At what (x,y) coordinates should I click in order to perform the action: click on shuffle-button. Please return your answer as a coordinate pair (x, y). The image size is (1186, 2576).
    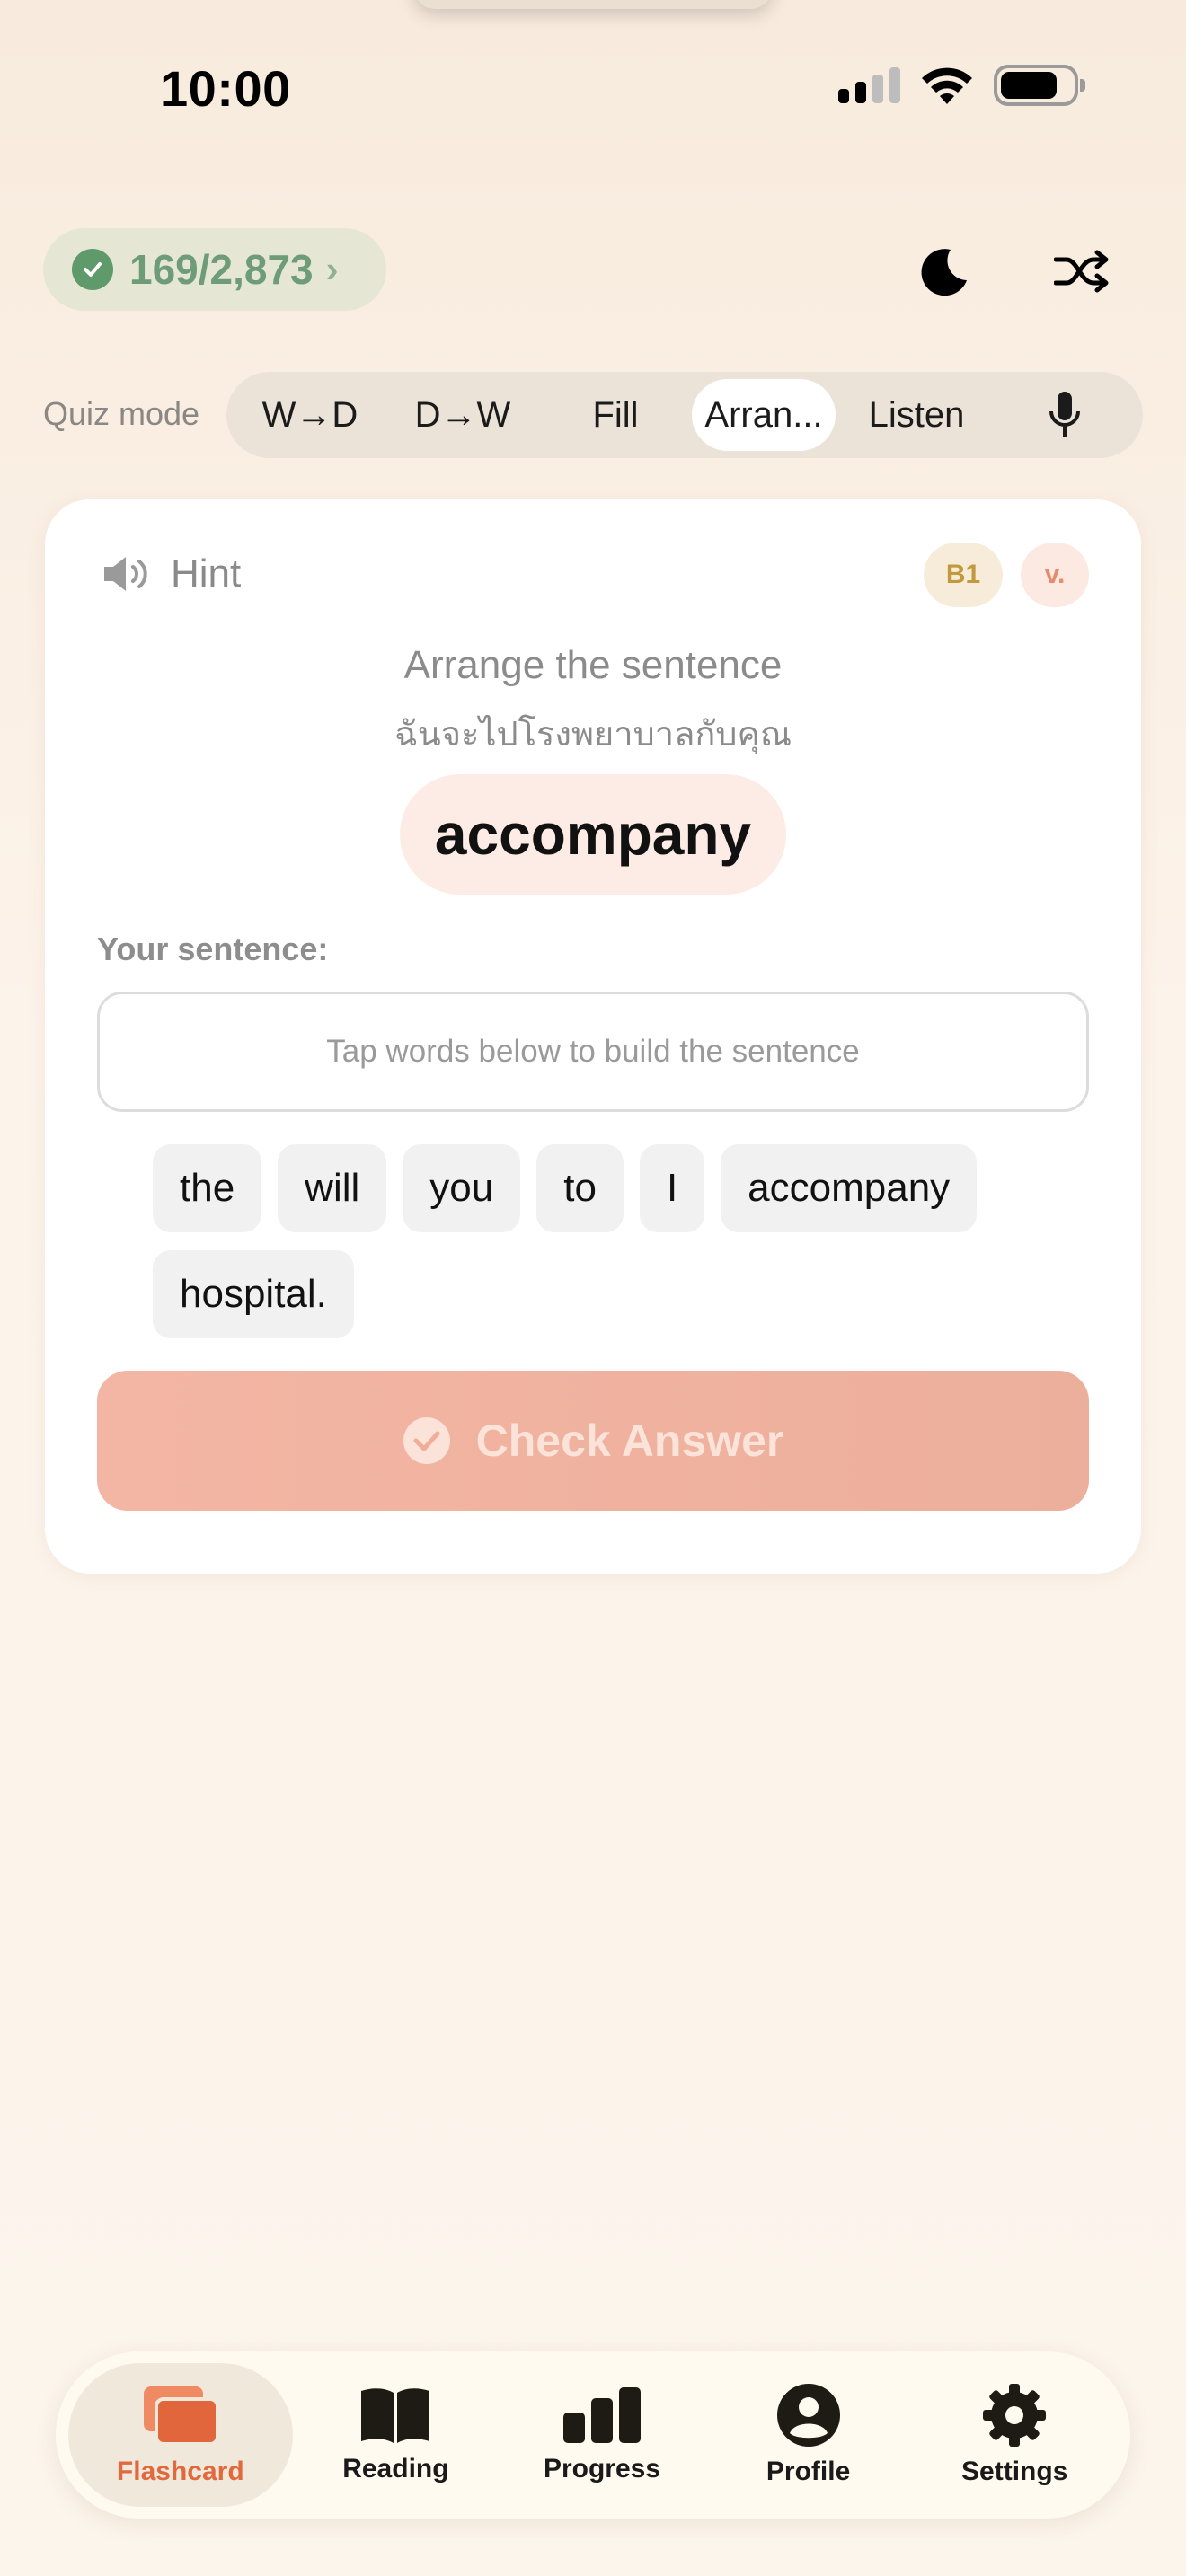
    Looking at the image, I should click on (1082, 271).